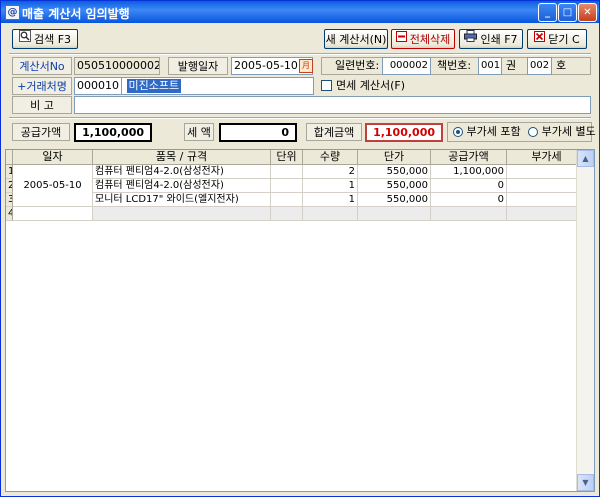  I want to click on toolbar-divider, so click(300, 54).